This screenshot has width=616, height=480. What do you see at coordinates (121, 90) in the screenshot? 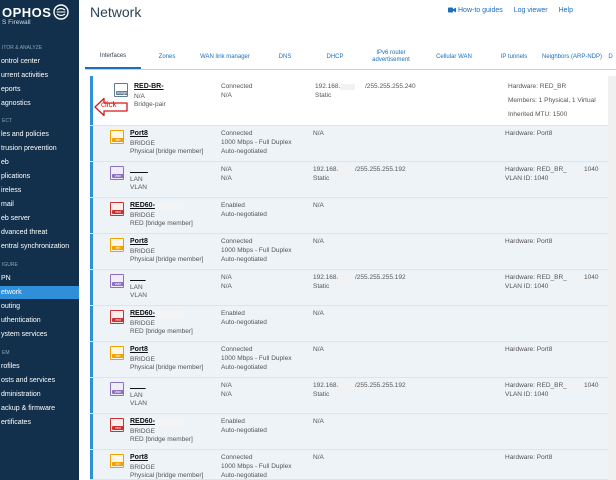
I see `bridge-interface-icon: bridge` at bounding box center [121, 90].